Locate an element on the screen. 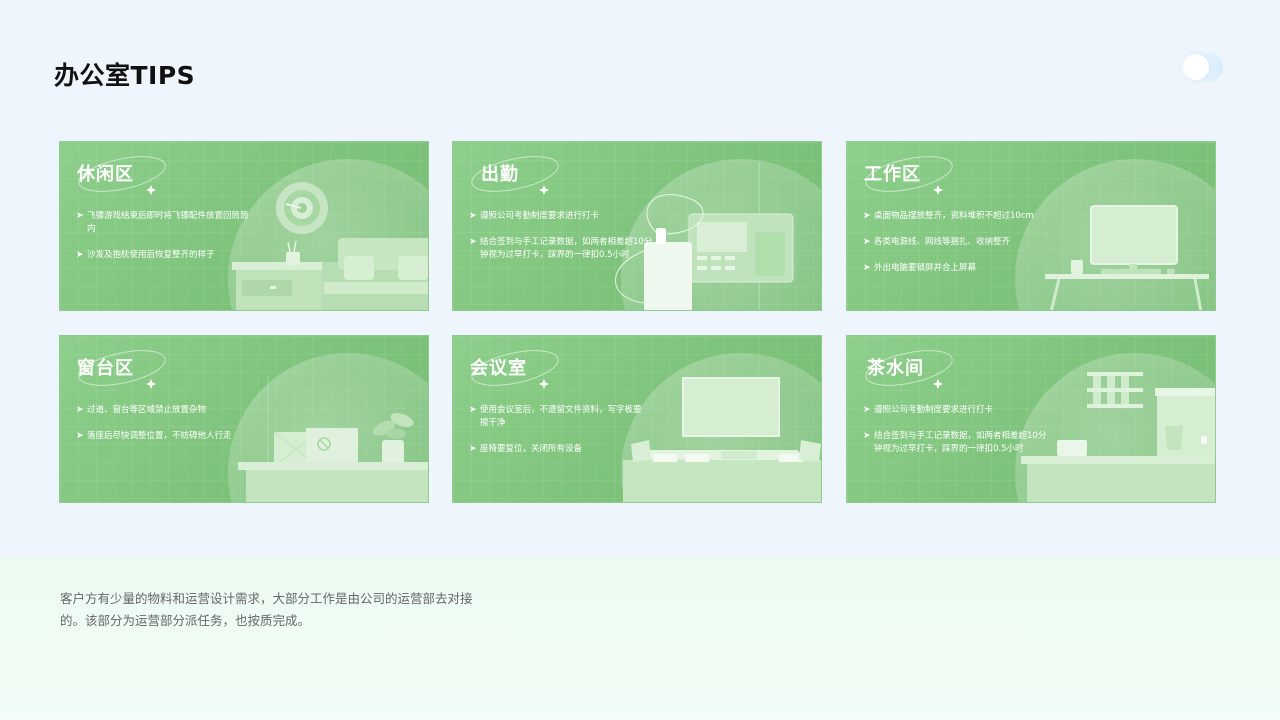 Image resolution: width=1280 pixels, height=720 pixels. mouse-icon is located at coordinates (1171, 271).